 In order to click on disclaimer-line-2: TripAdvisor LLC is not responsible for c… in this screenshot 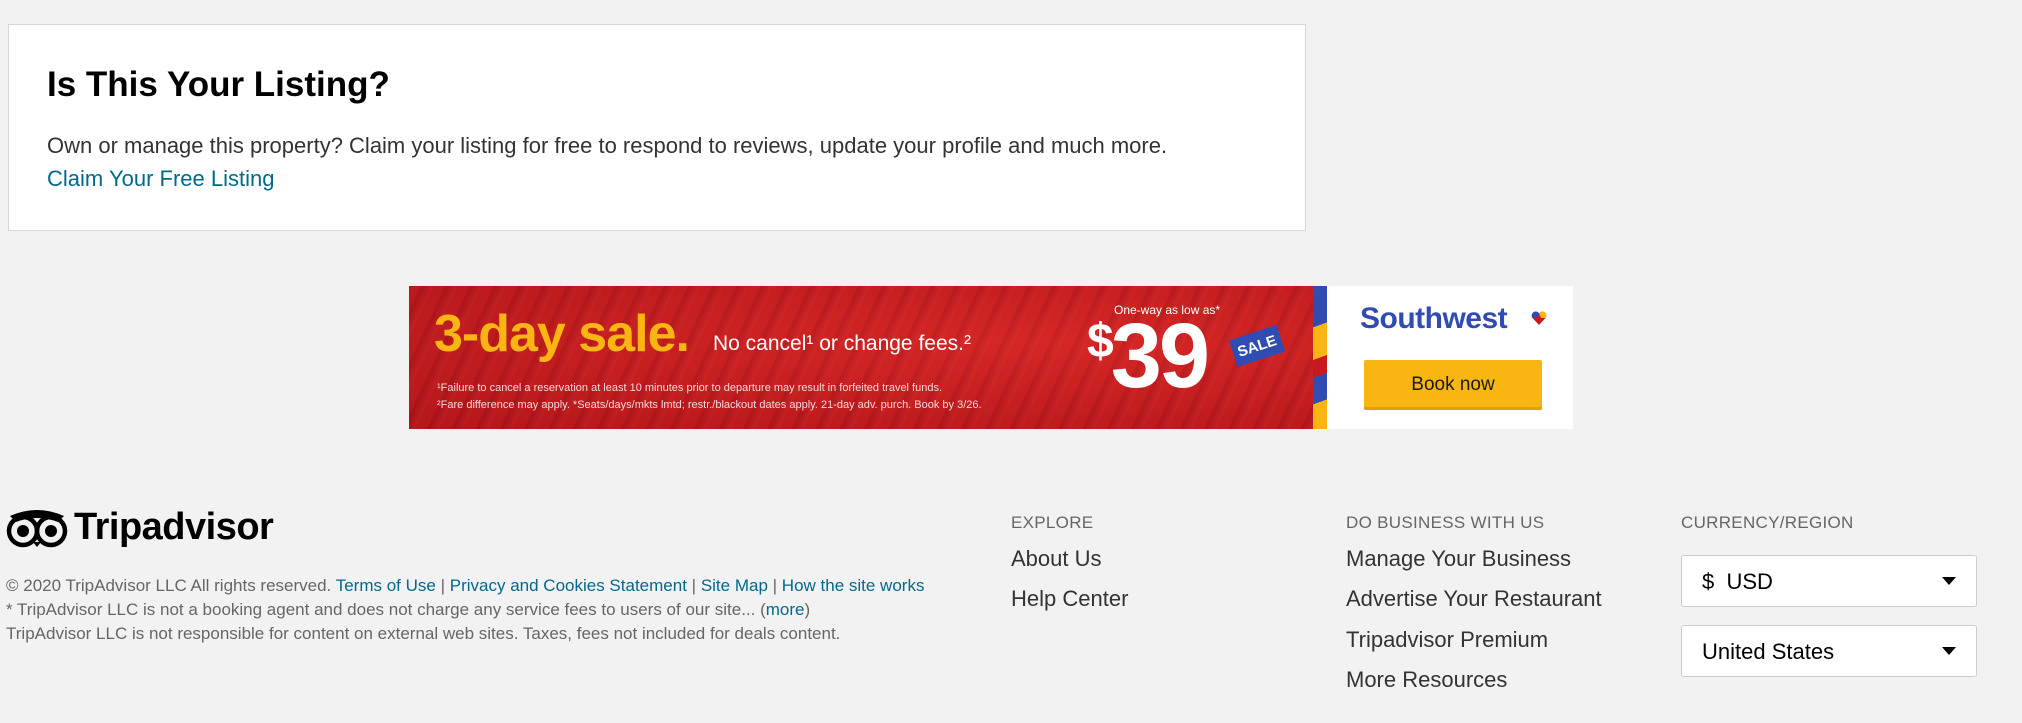, I will do `click(423, 633)`.